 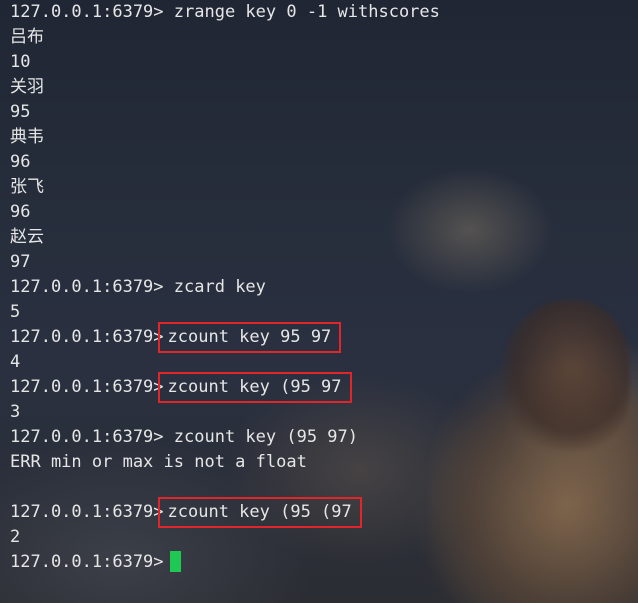 I want to click on command-line: 127.0.0.1:6379> zcount key (95 97), so click(x=225, y=437).